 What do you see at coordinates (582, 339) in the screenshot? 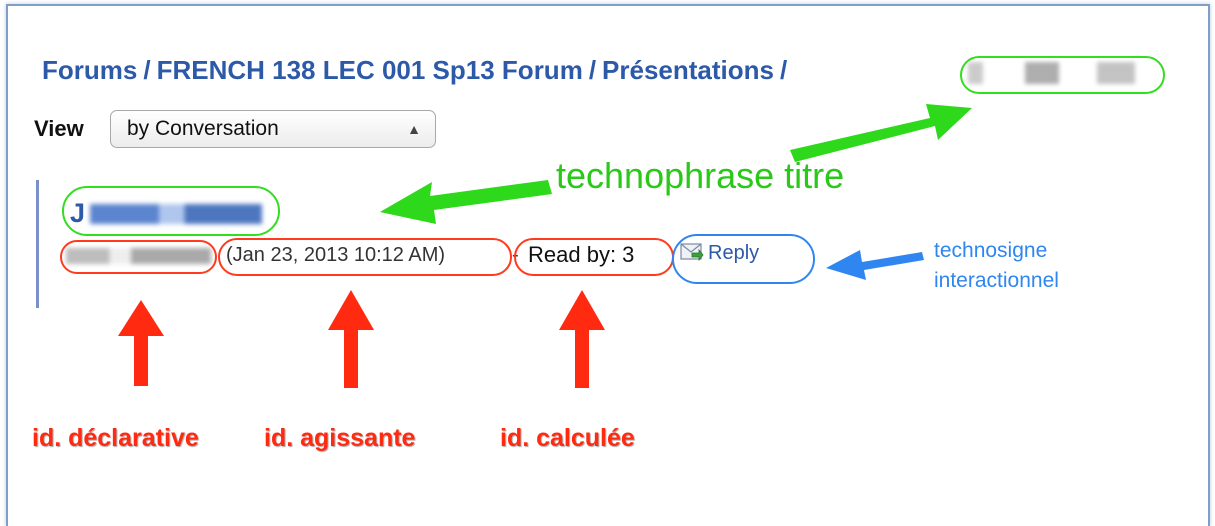
I see `red-arrow-calculee` at bounding box center [582, 339].